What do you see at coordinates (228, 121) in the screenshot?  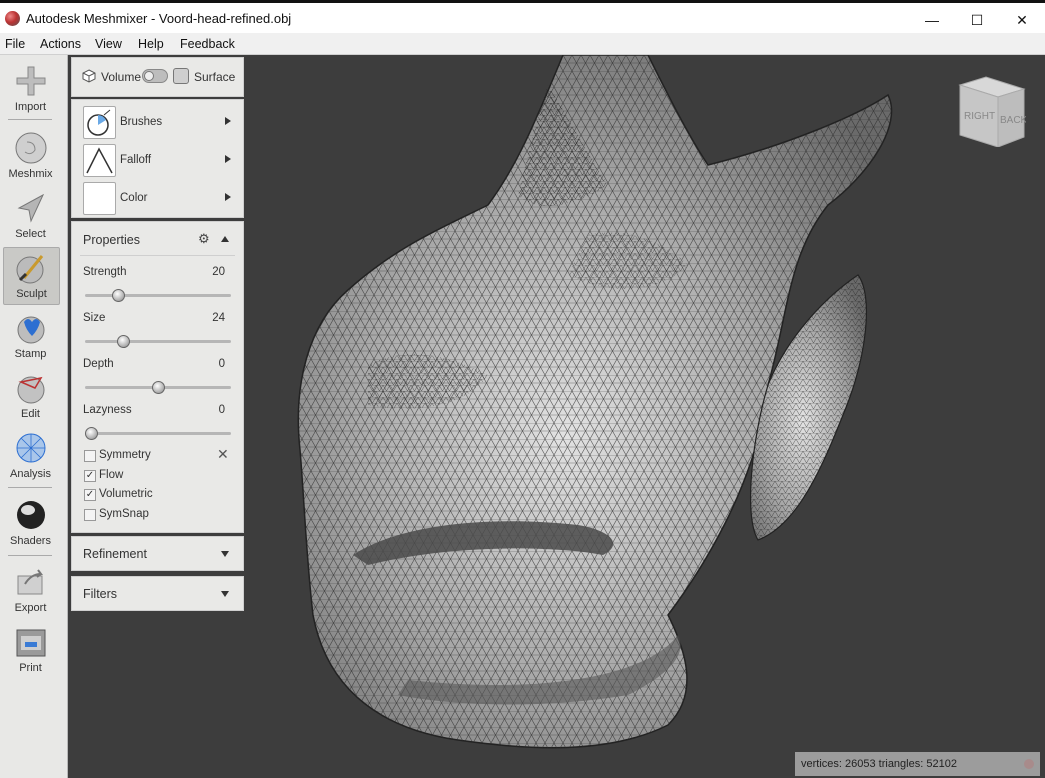 I see `brushes-expand-icon` at bounding box center [228, 121].